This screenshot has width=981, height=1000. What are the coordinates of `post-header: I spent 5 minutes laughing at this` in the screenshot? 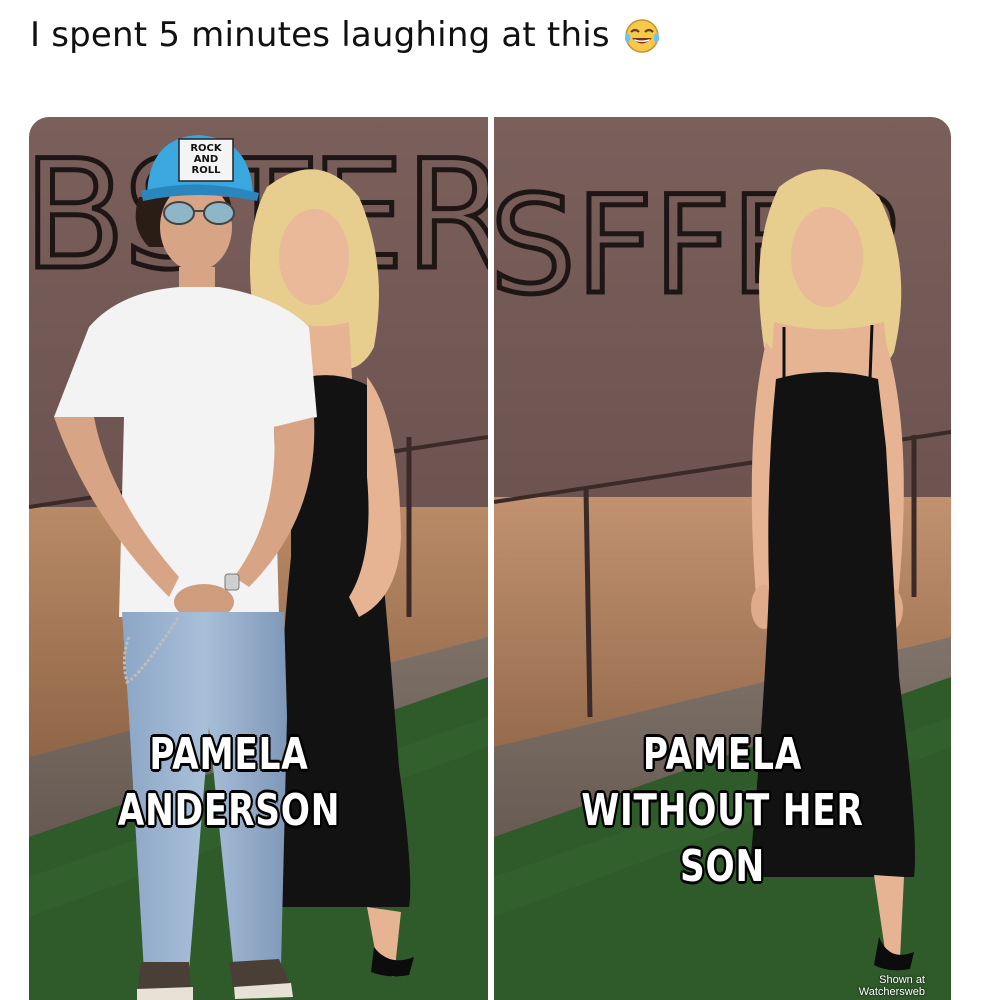 It's located at (346, 35).